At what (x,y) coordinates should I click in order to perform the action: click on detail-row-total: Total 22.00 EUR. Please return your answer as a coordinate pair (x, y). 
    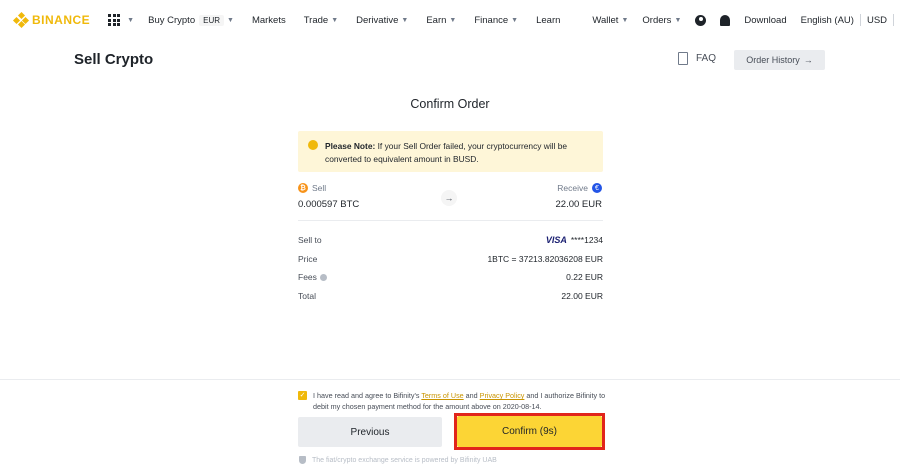
    Looking at the image, I should click on (450, 296).